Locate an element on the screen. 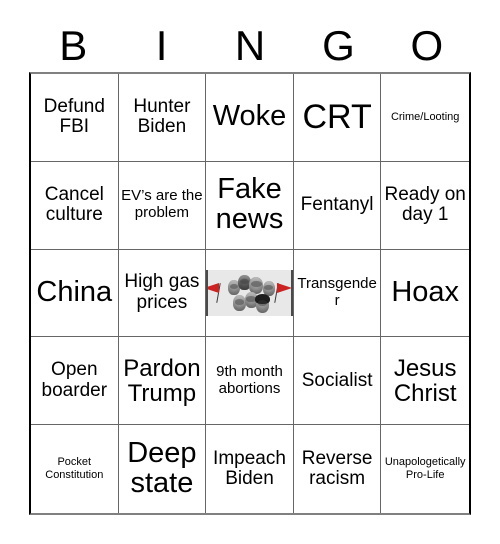 Image resolution: width=500 pixels, height=544 pixels. bingo-cell-label: Open boarder is located at coordinates (74, 380).